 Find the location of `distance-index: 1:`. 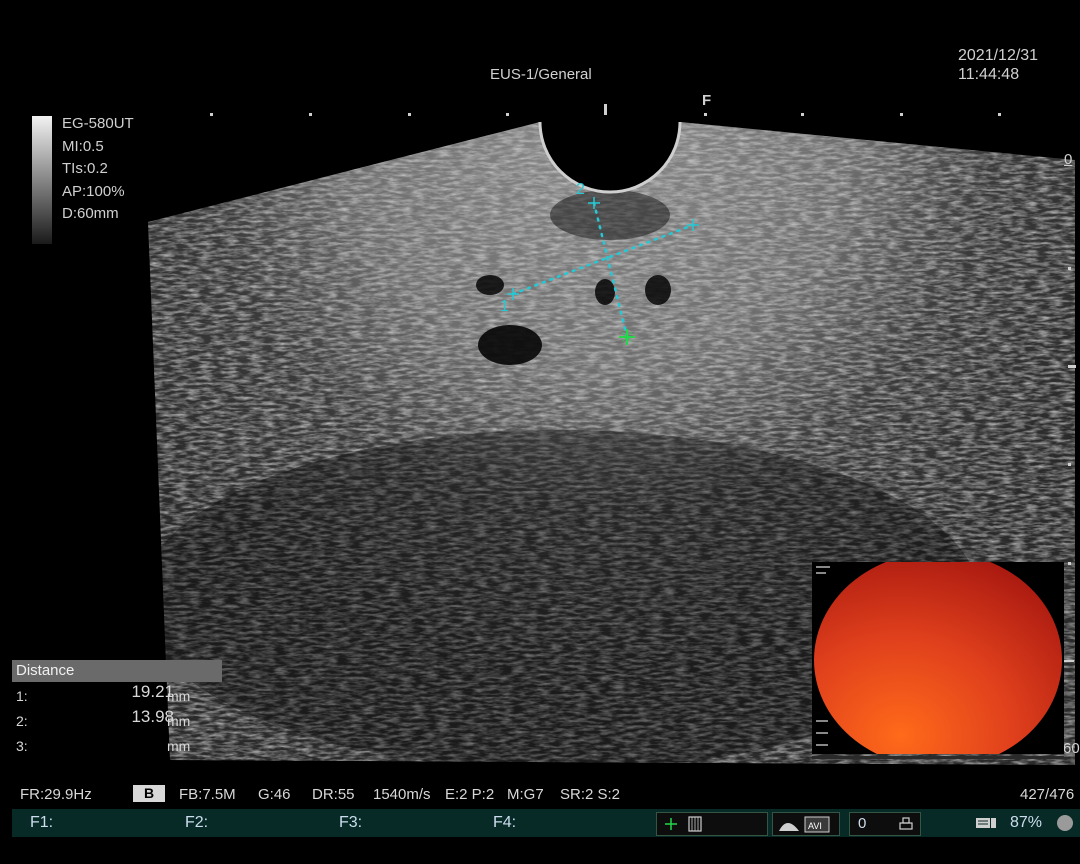

distance-index: 1: is located at coordinates (22, 696).